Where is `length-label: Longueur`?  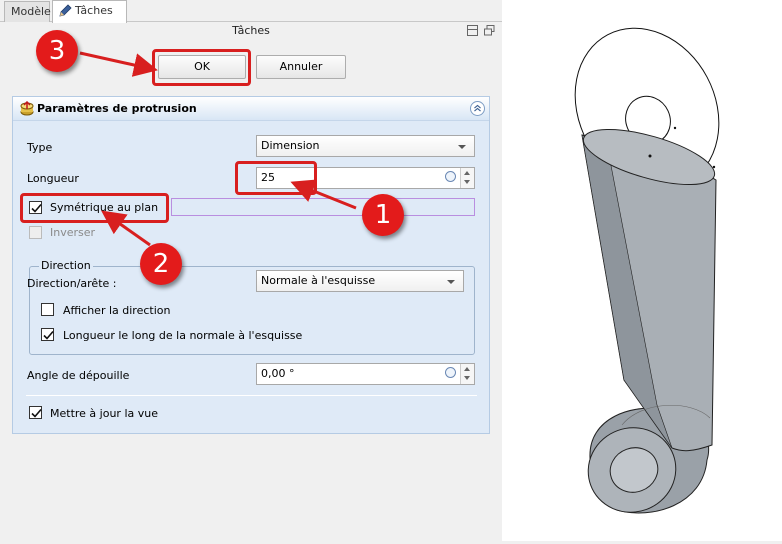 length-label: Longueur is located at coordinates (53, 178).